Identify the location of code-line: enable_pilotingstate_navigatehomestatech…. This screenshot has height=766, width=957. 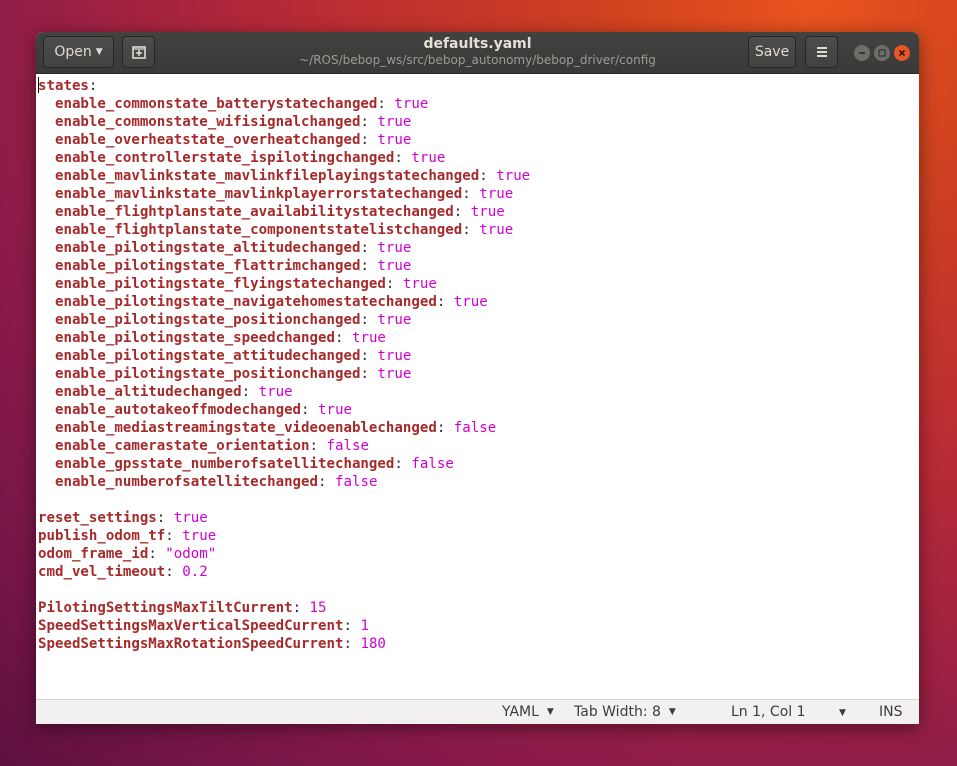
(478, 302).